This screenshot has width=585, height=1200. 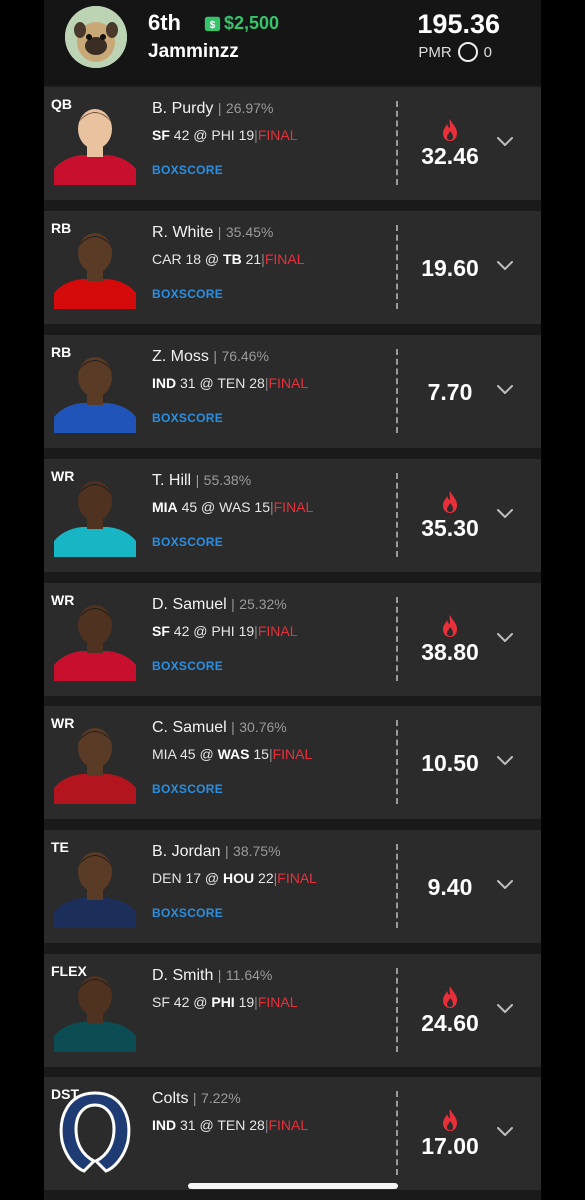 I want to click on prize-amount: $2,500, so click(x=252, y=23).